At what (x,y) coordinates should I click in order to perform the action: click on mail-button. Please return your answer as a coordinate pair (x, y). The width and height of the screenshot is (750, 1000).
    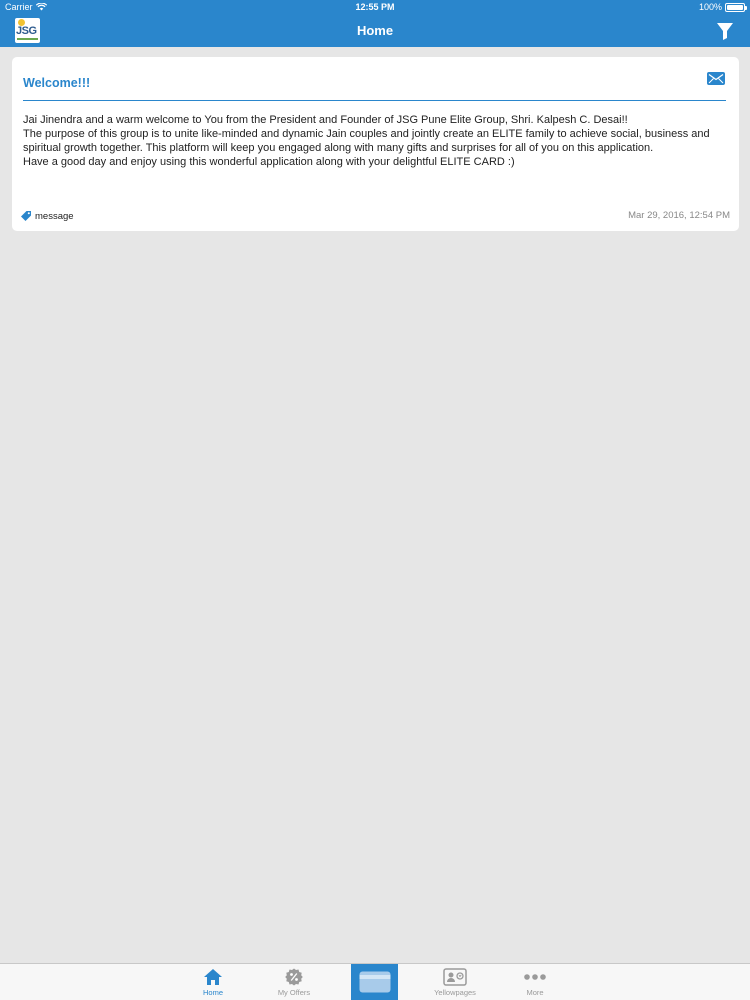
    Looking at the image, I should click on (716, 78).